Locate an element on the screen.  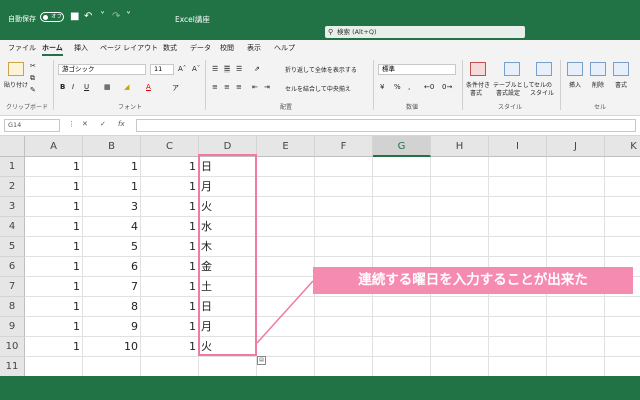
callout-annotation: 連続する曜日を入力することが出来た is located at coordinates (473, 280).